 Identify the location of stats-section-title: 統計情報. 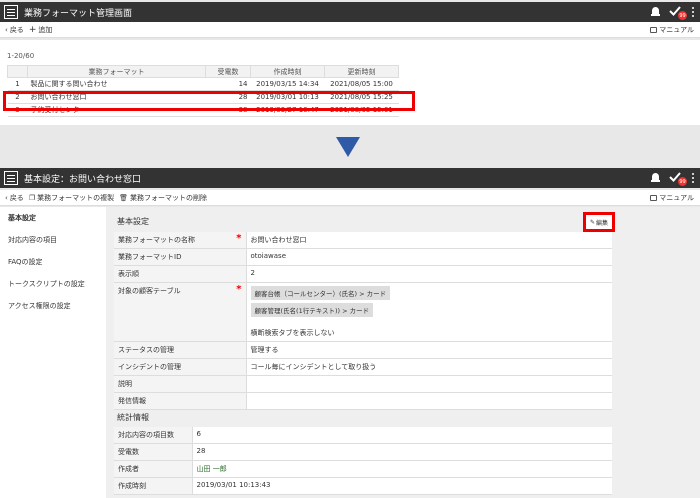
(133, 417).